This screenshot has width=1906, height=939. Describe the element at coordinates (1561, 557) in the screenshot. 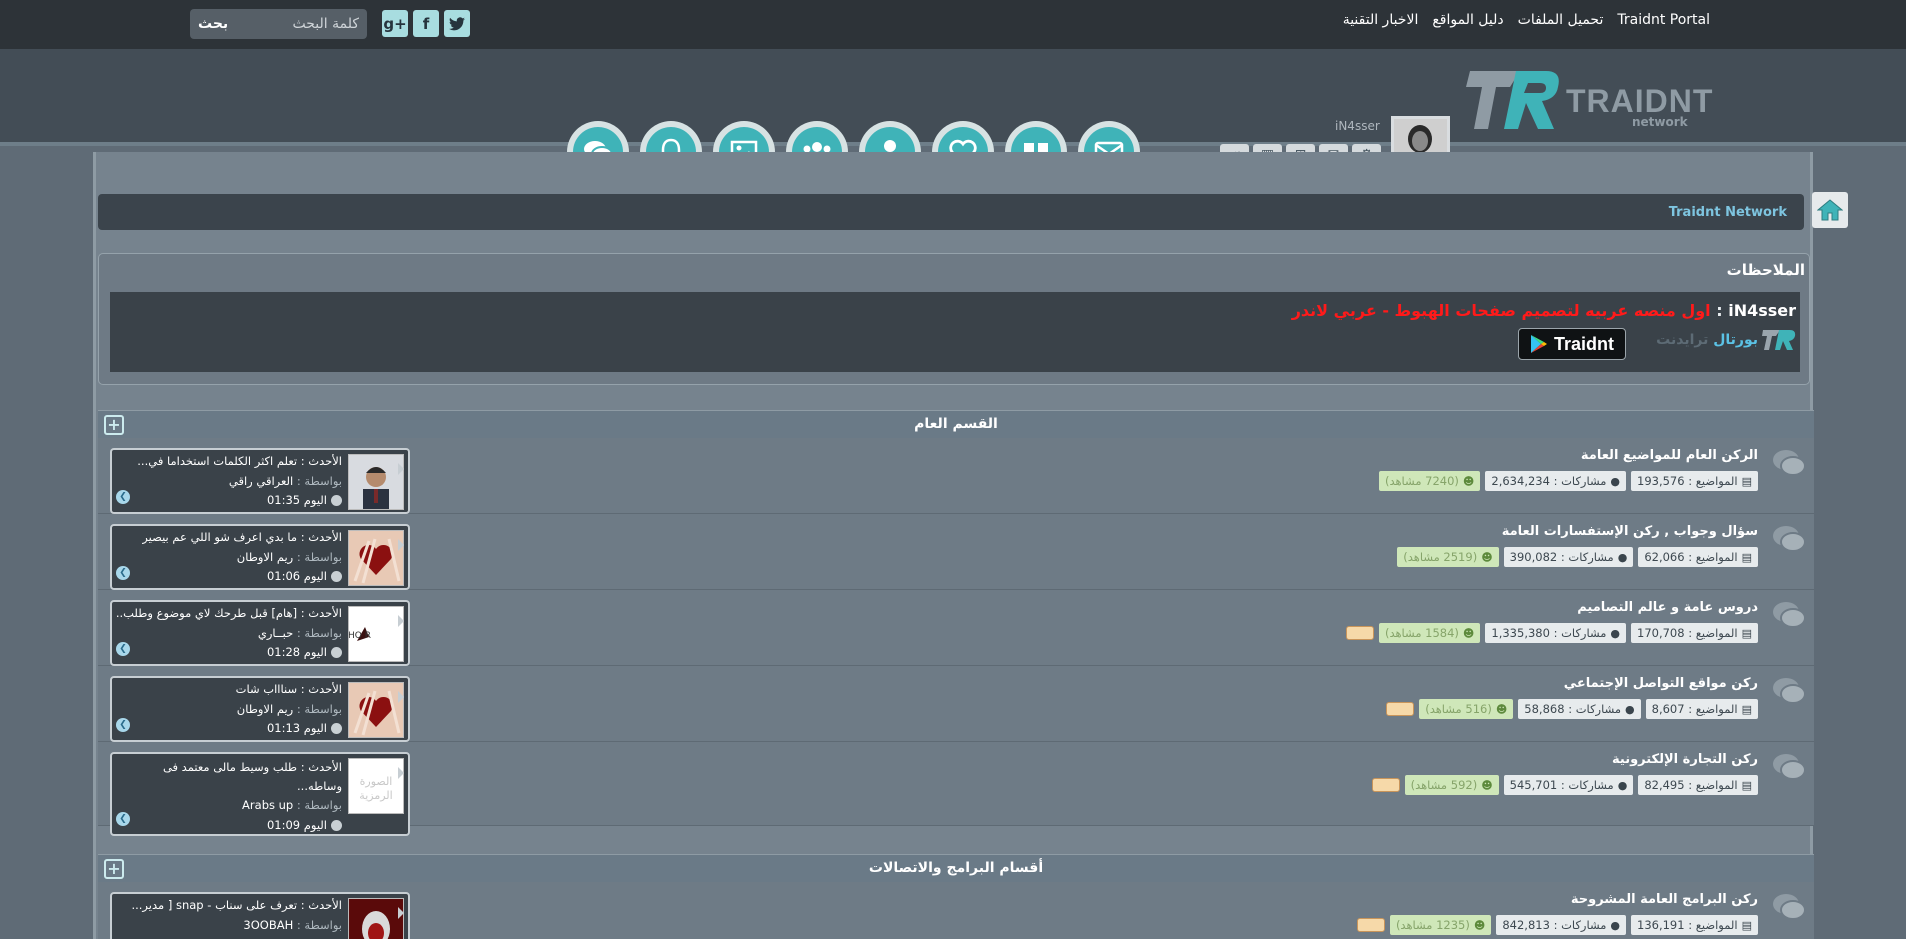

I see `posts-count-text: مشاركات : 390,082` at that location.